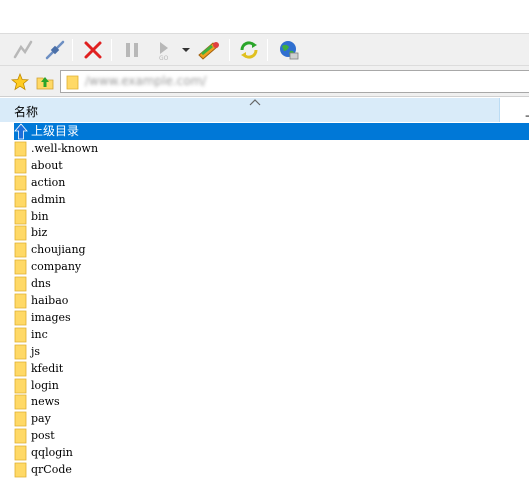 This screenshot has height=488, width=529. I want to click on list-item-label: js, so click(36, 351).